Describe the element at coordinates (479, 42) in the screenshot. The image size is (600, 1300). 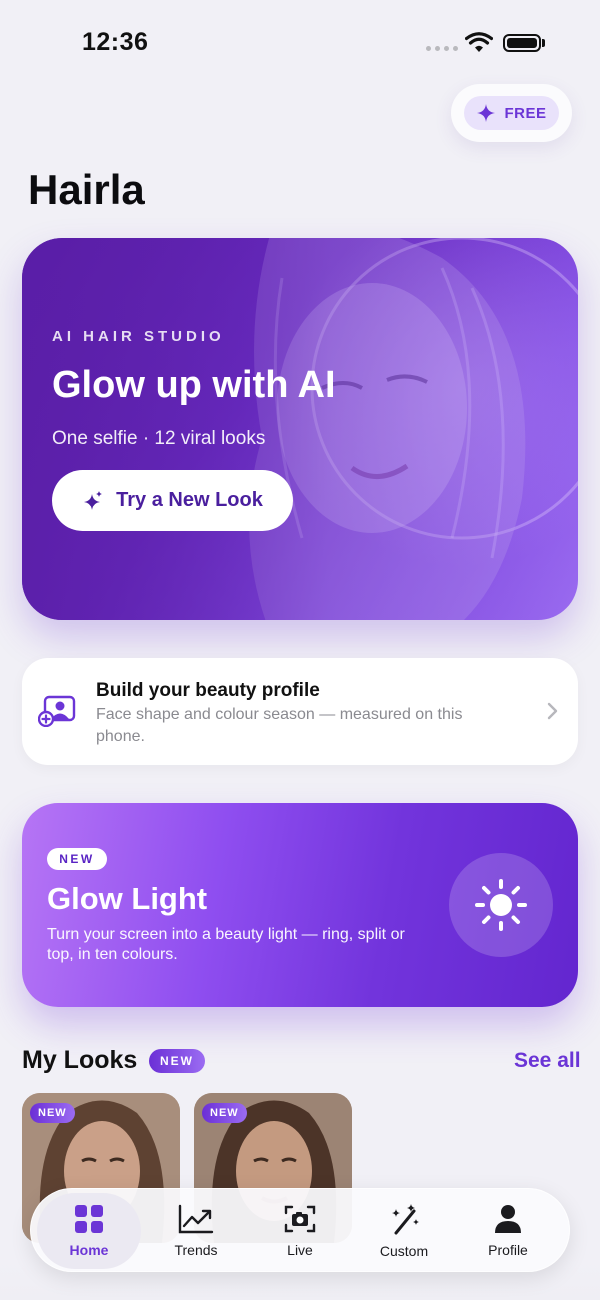
I see `wifi-icon` at that location.